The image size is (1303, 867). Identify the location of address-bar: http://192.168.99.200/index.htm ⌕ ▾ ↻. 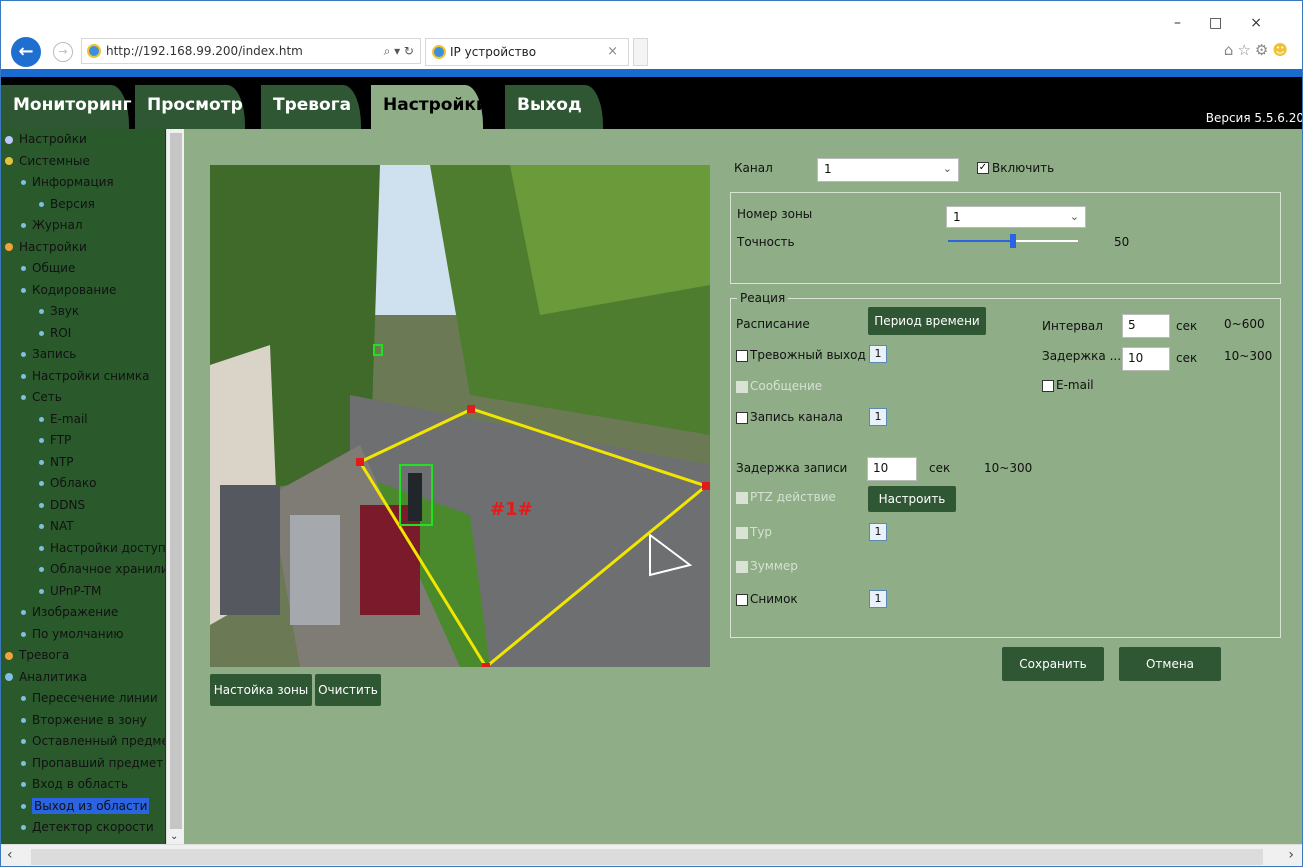
(251, 51).